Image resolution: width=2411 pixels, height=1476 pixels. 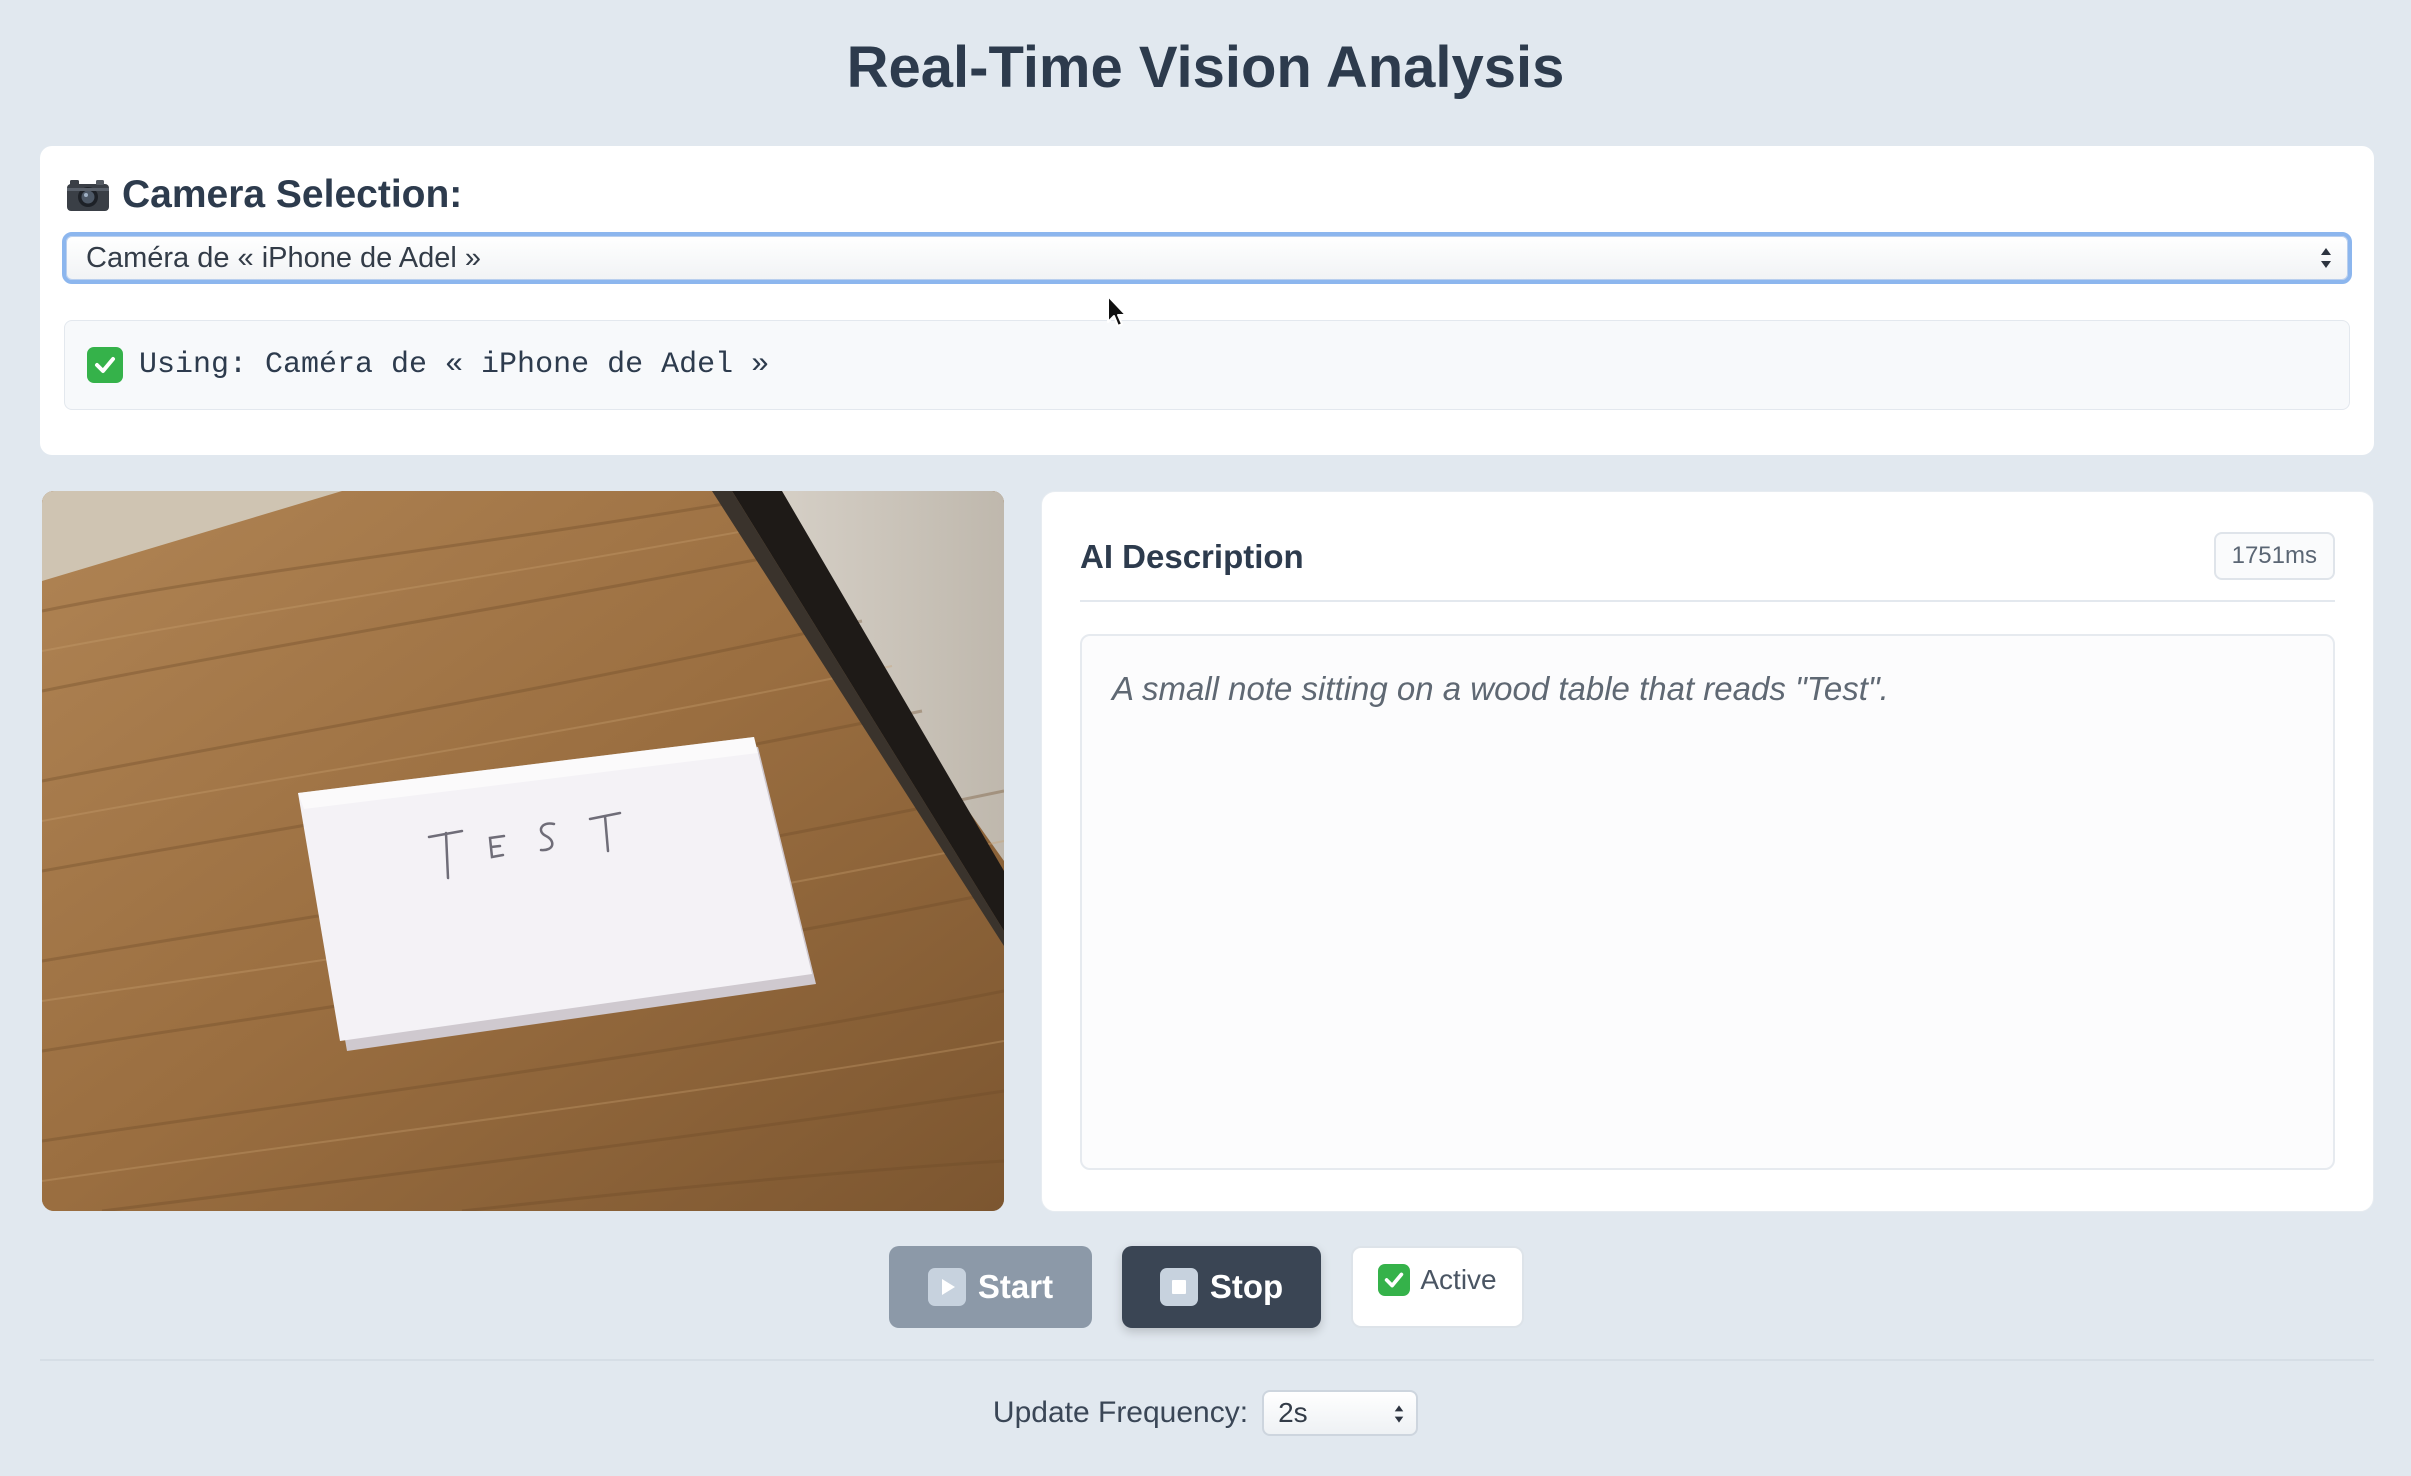 I want to click on camera-selection-heading: Camera Selection:, so click(x=264, y=195).